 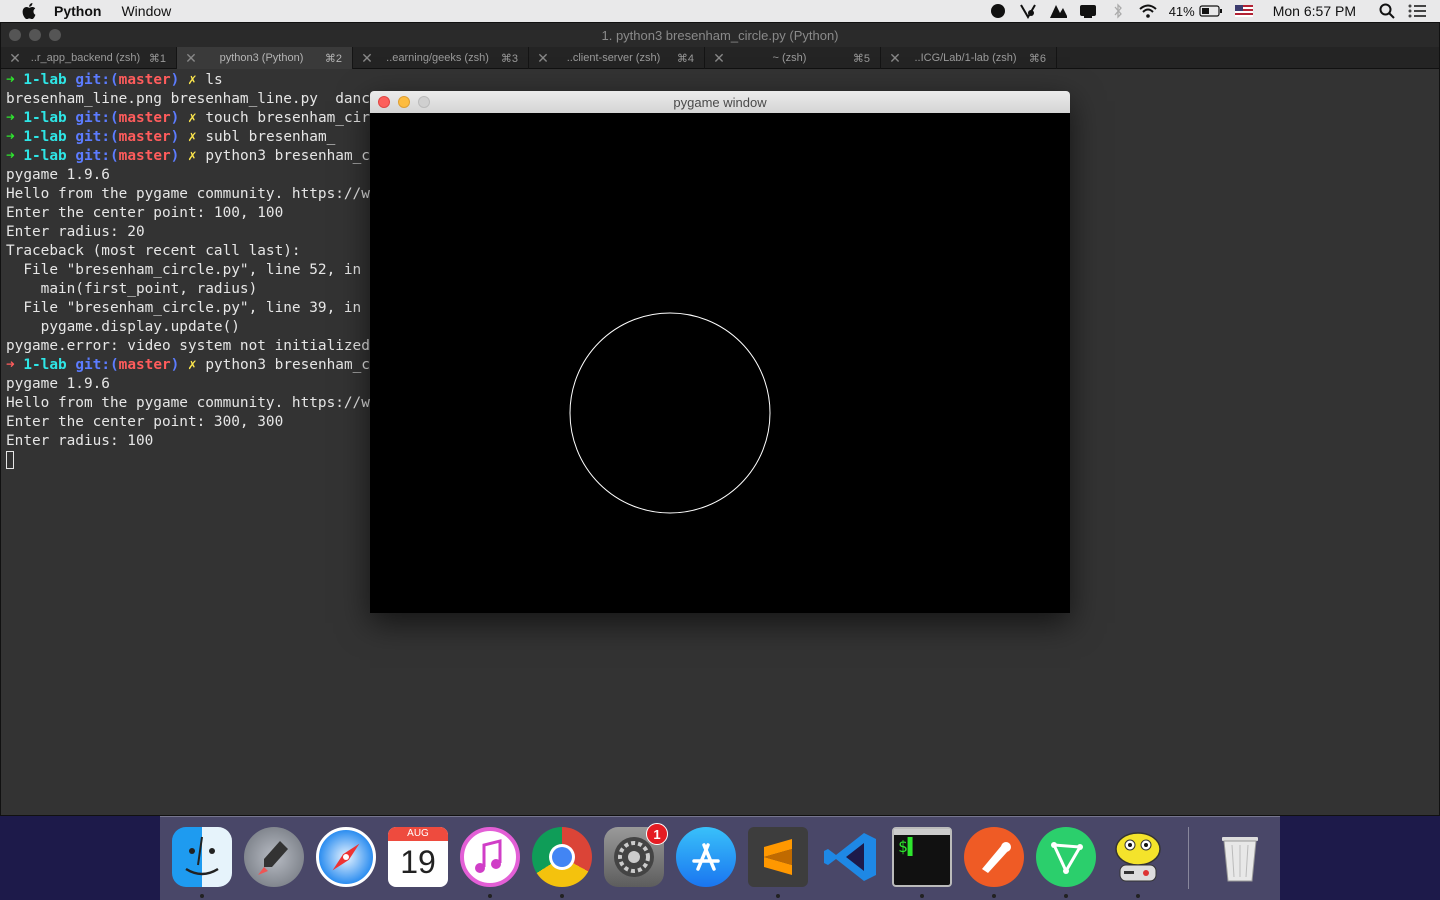 I want to click on apple-menu-icon, so click(x=29, y=11).